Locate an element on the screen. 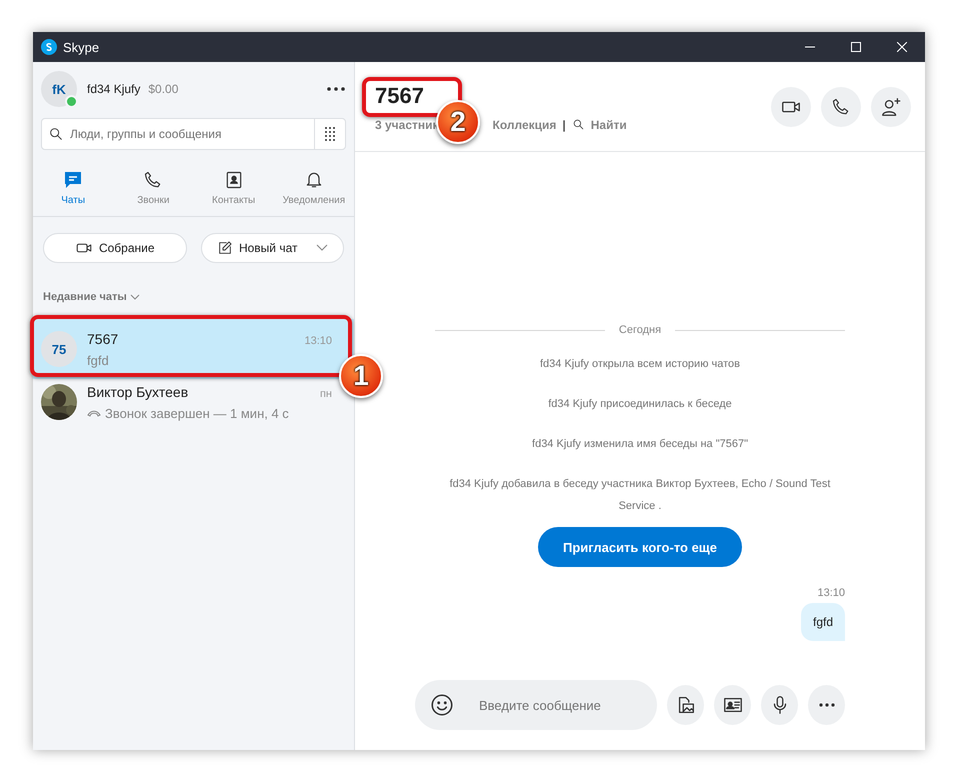 The height and width of the screenshot is (784, 958). participants-link: 3 участник is located at coordinates (407, 125).